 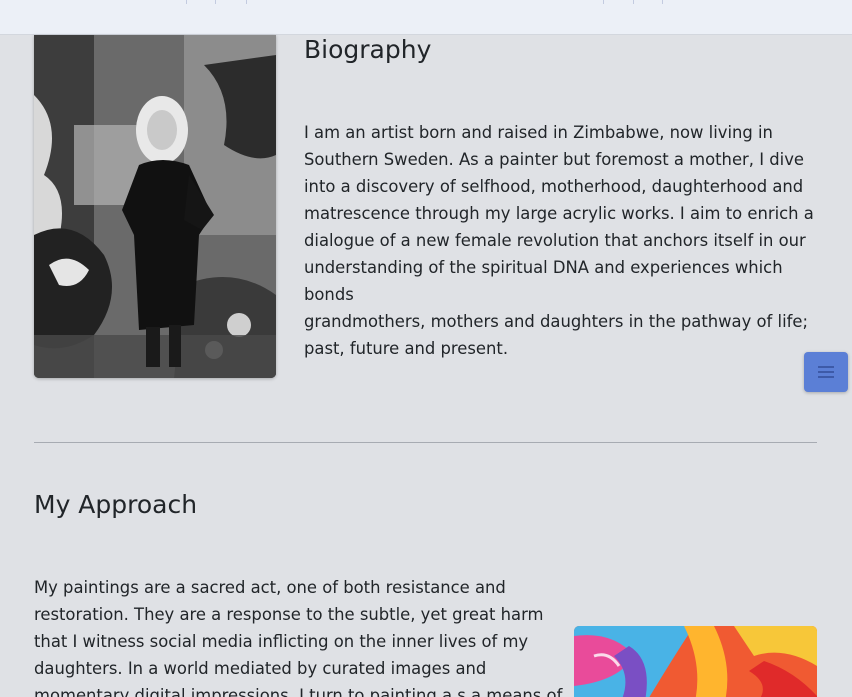 What do you see at coordinates (695, 661) in the screenshot?
I see `abstract-painting-image` at bounding box center [695, 661].